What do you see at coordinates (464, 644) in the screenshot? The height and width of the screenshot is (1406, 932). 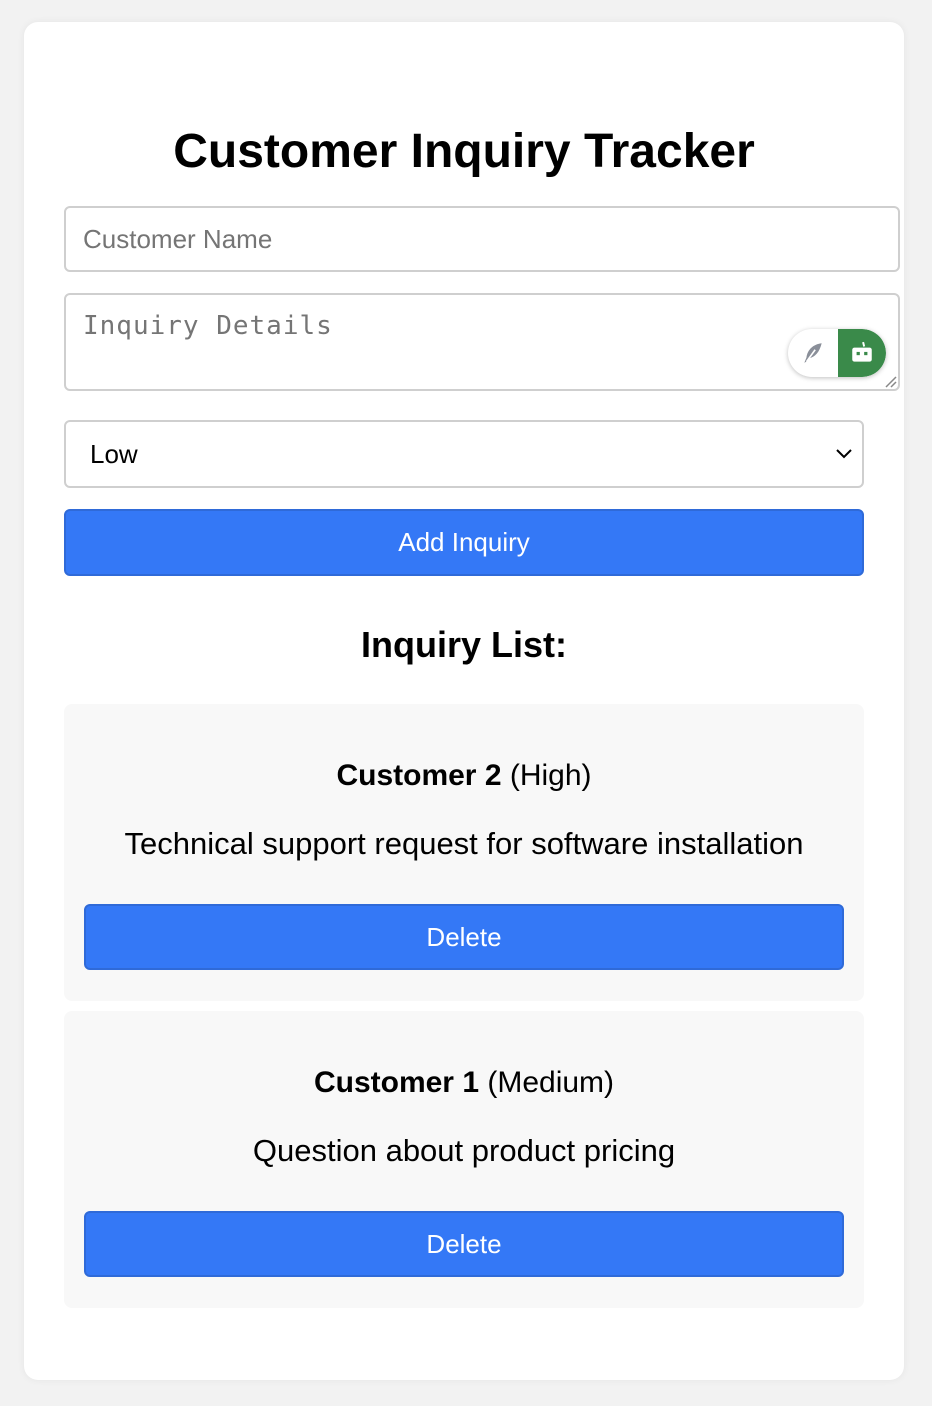 I see `inquiry-list-title: Inquiry List:` at bounding box center [464, 644].